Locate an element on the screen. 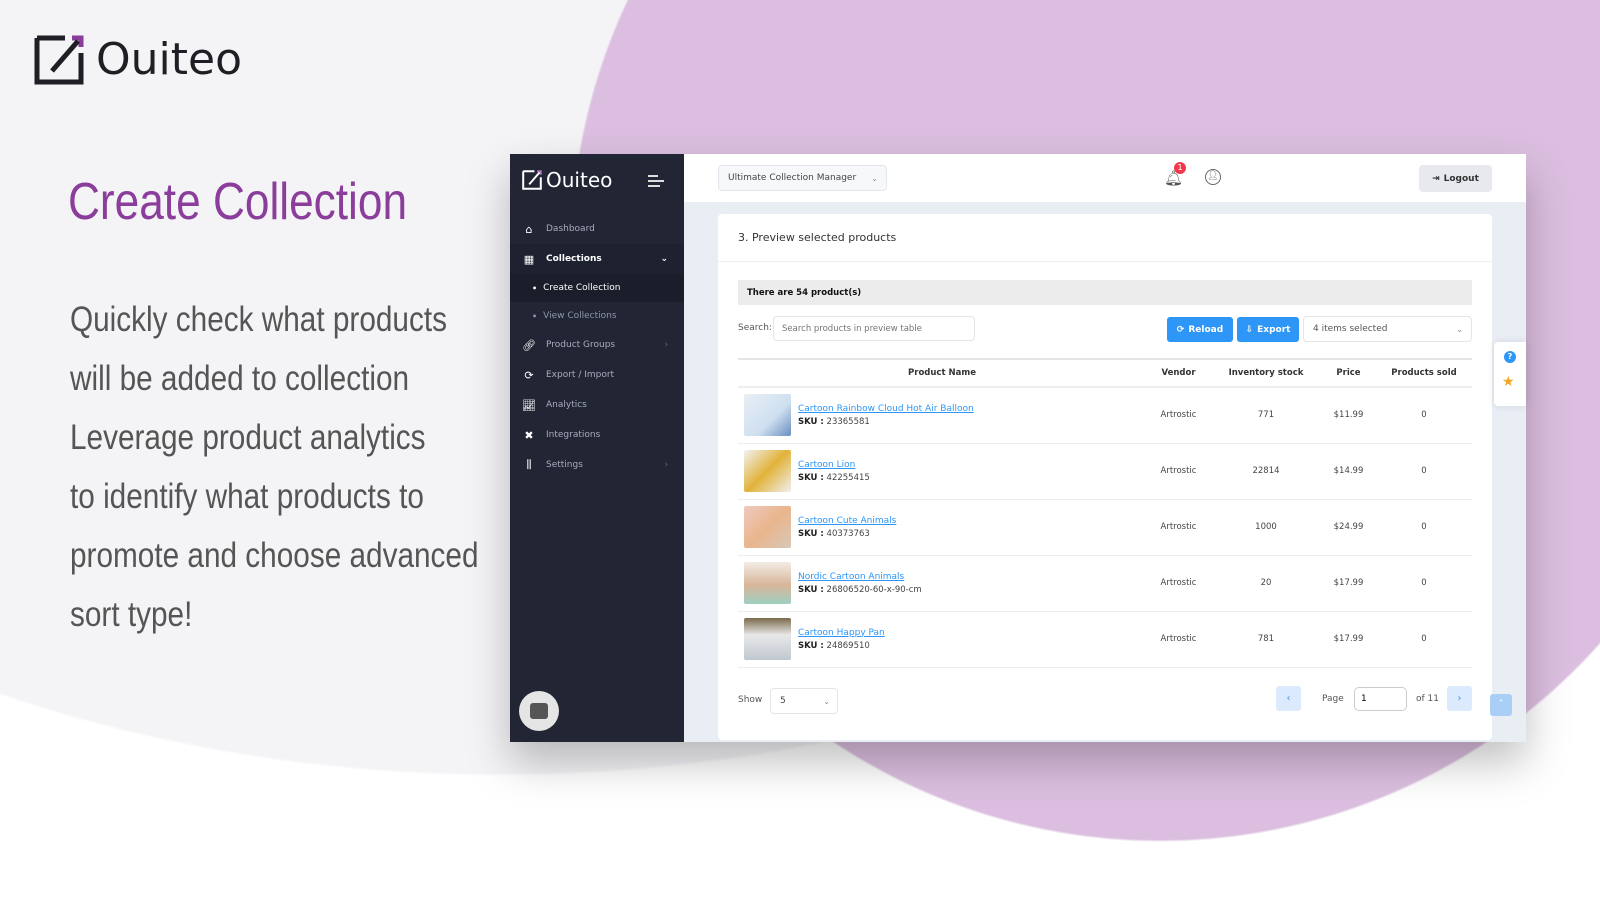  description-line: to identify what products to is located at coordinates (247, 496).